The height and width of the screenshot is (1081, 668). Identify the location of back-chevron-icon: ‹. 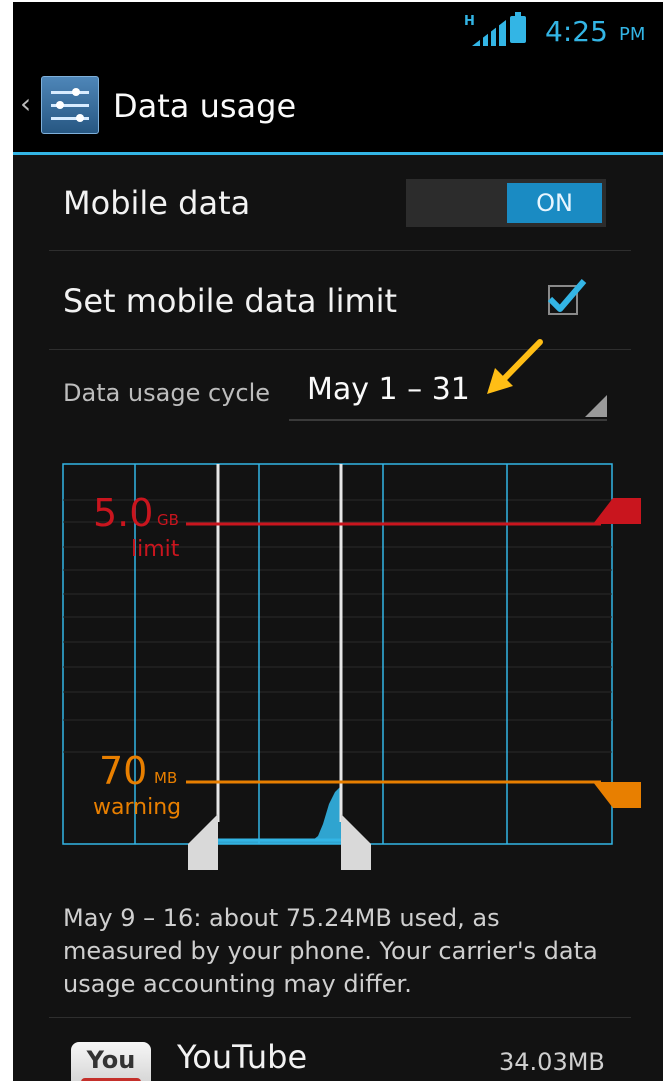
(25, 103).